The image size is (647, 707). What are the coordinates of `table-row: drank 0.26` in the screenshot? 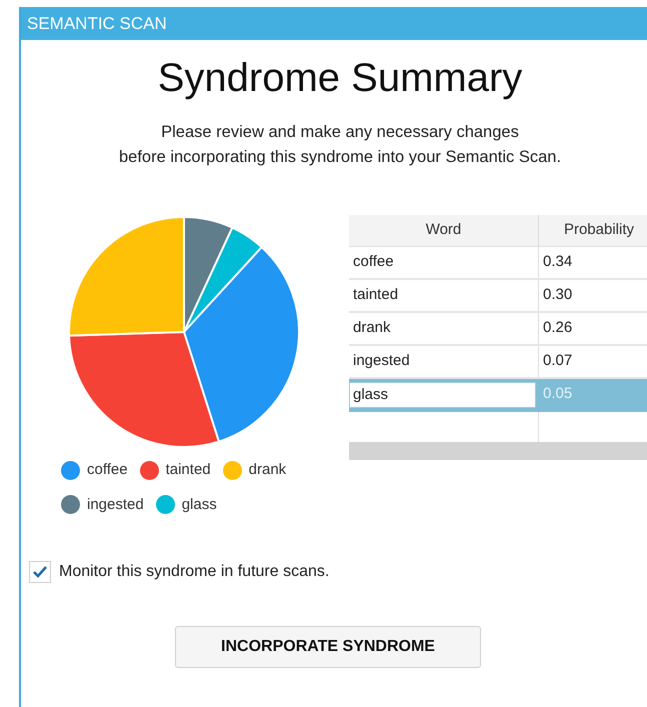 It's located at (498, 329).